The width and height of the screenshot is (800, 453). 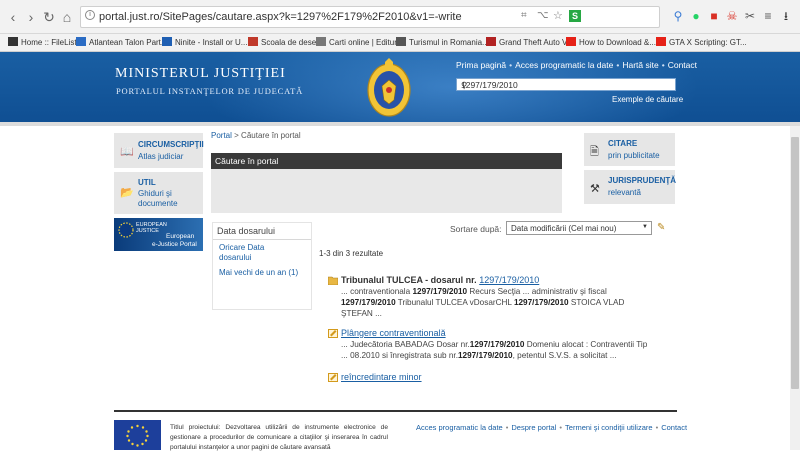 I want to click on atlas-link: Atlas judiciar, so click(x=160, y=156).